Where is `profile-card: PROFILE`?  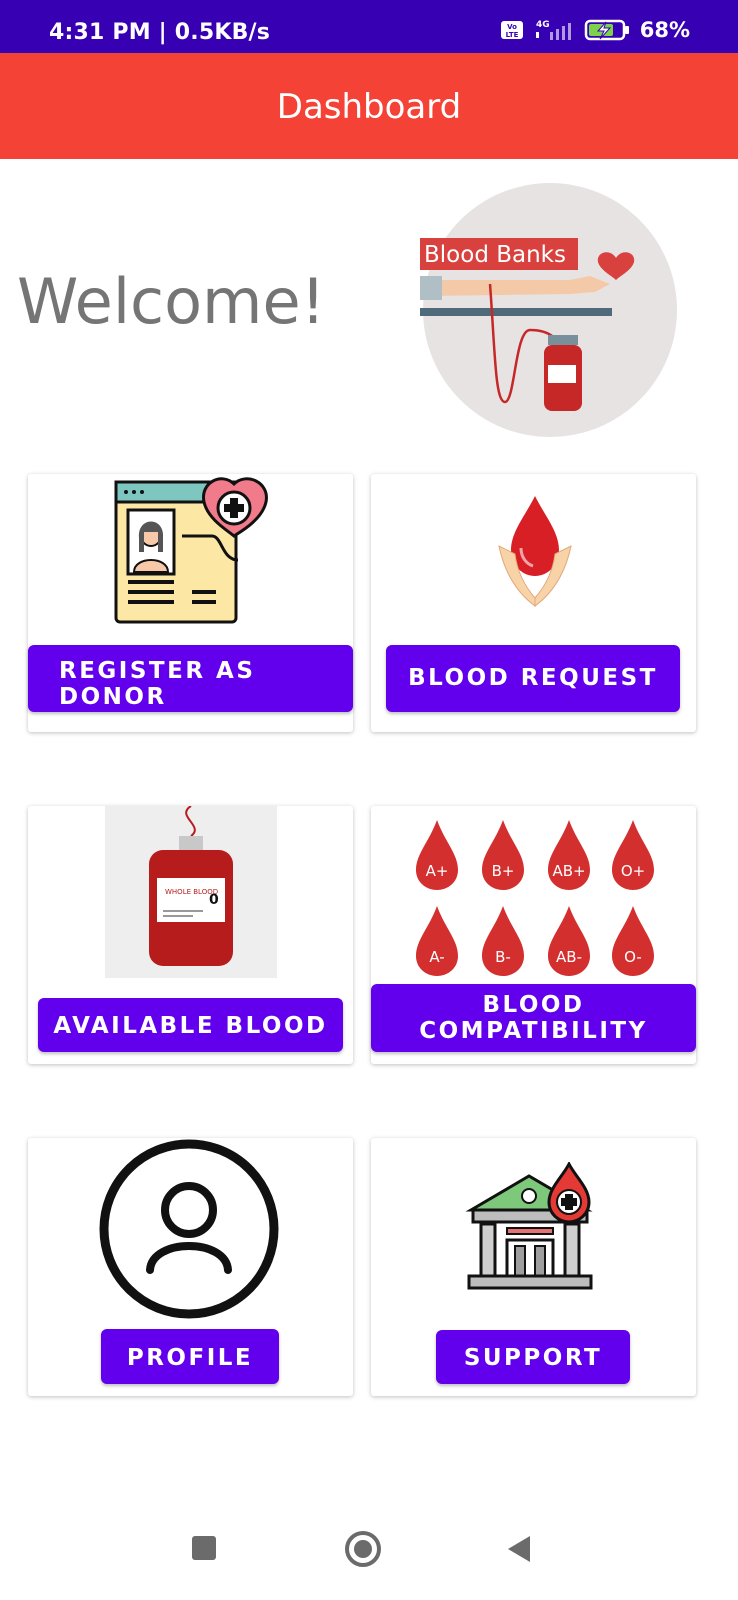
profile-card: PROFILE is located at coordinates (190, 1267).